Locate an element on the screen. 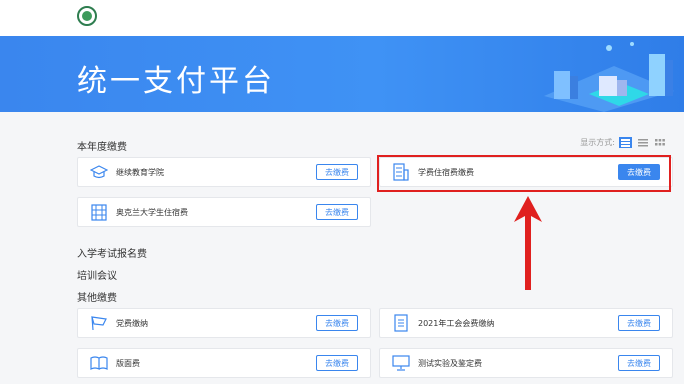  platform-illustration-icon is located at coordinates (609, 77).